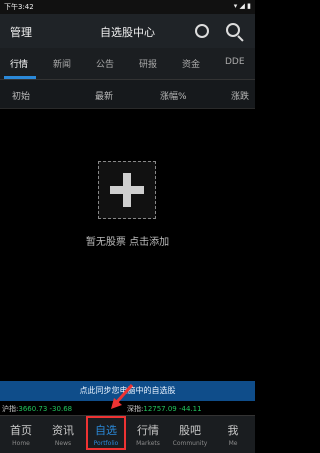  What do you see at coordinates (190, 430) in the screenshot?
I see `nav-community-label: 股吧` at bounding box center [190, 430].